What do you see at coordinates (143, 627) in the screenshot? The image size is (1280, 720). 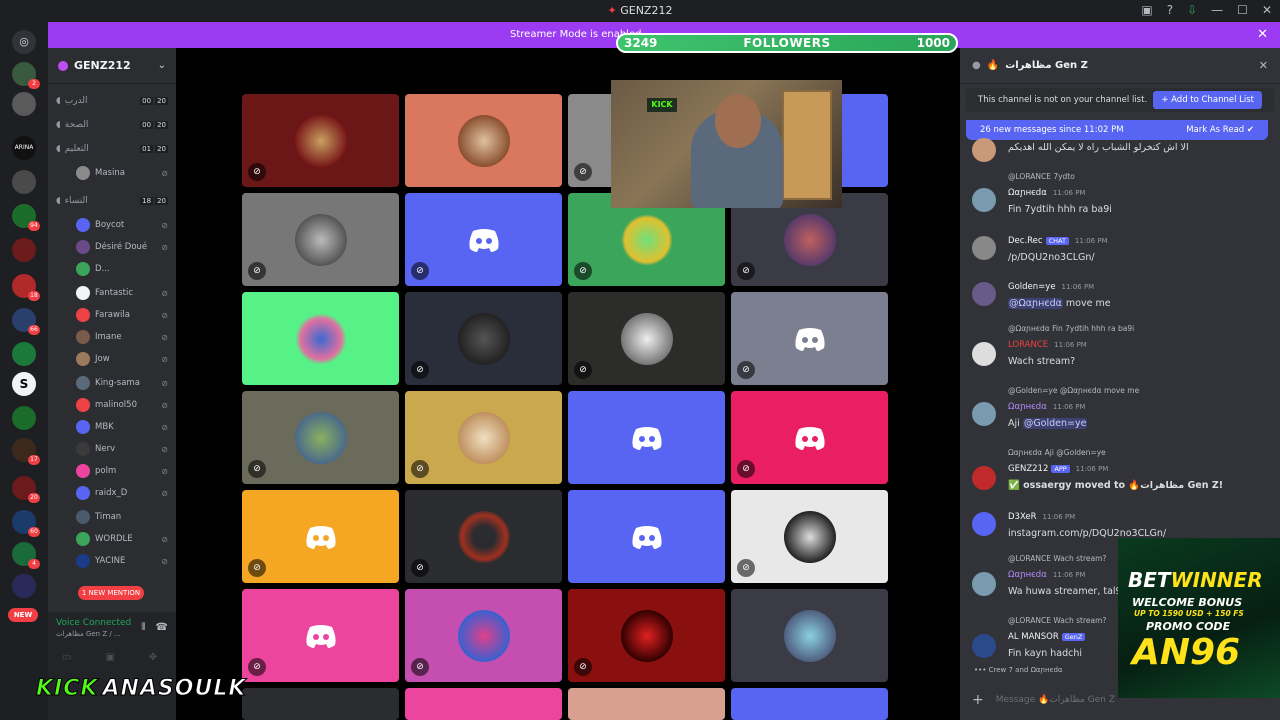 I see `noise-suppression-icon: ⦀` at bounding box center [143, 627].